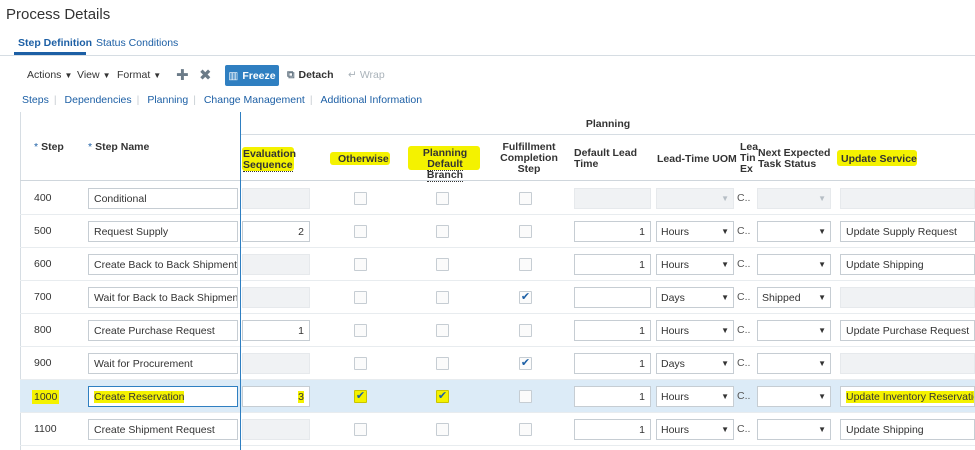  Describe the element at coordinates (372, 100) in the screenshot. I see `subtab-additional-information: Additional Information` at that location.